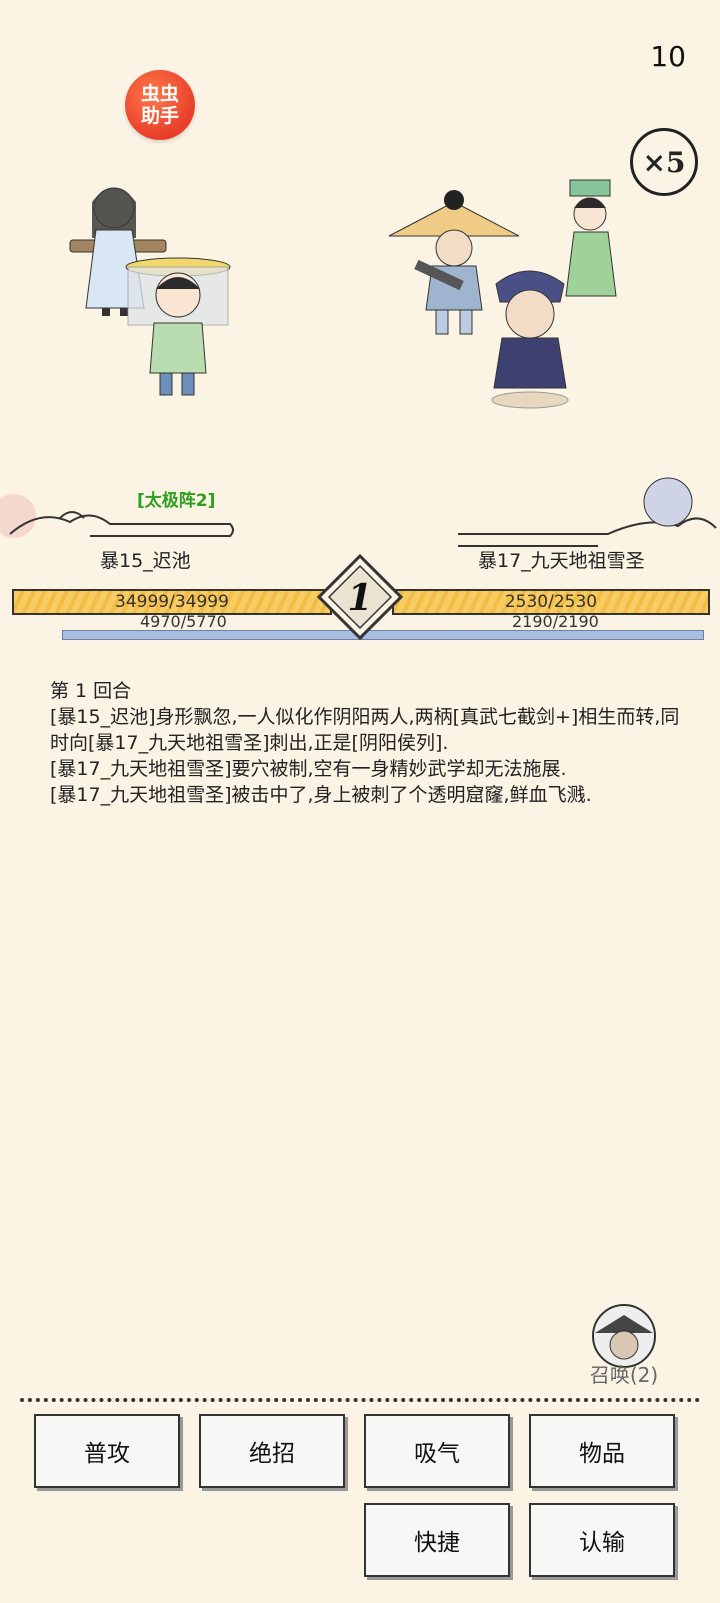 This screenshot has height=1603, width=720. I want to click on enemy-name: 暴17_九天地祖雪圣, so click(561, 560).